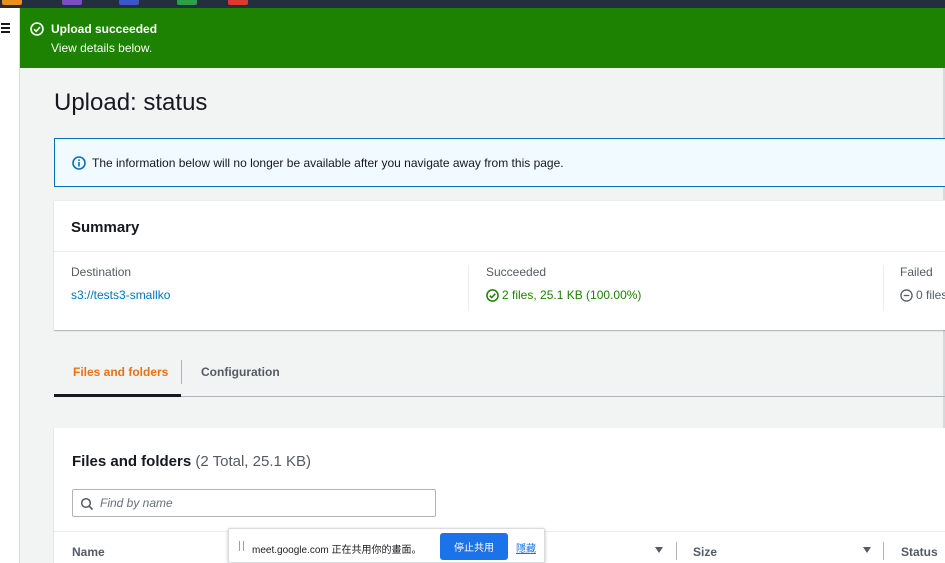 Image resolution: width=945 pixels, height=563 pixels. I want to click on column-header-name: Name, so click(88, 552).